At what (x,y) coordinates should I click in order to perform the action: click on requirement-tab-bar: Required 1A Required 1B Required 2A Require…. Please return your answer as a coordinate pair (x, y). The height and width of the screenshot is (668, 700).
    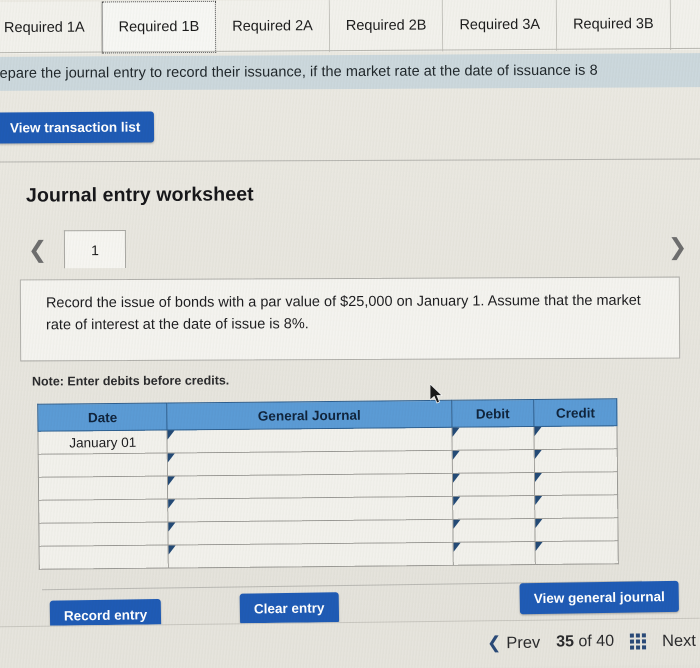
    Looking at the image, I should click on (350, 27).